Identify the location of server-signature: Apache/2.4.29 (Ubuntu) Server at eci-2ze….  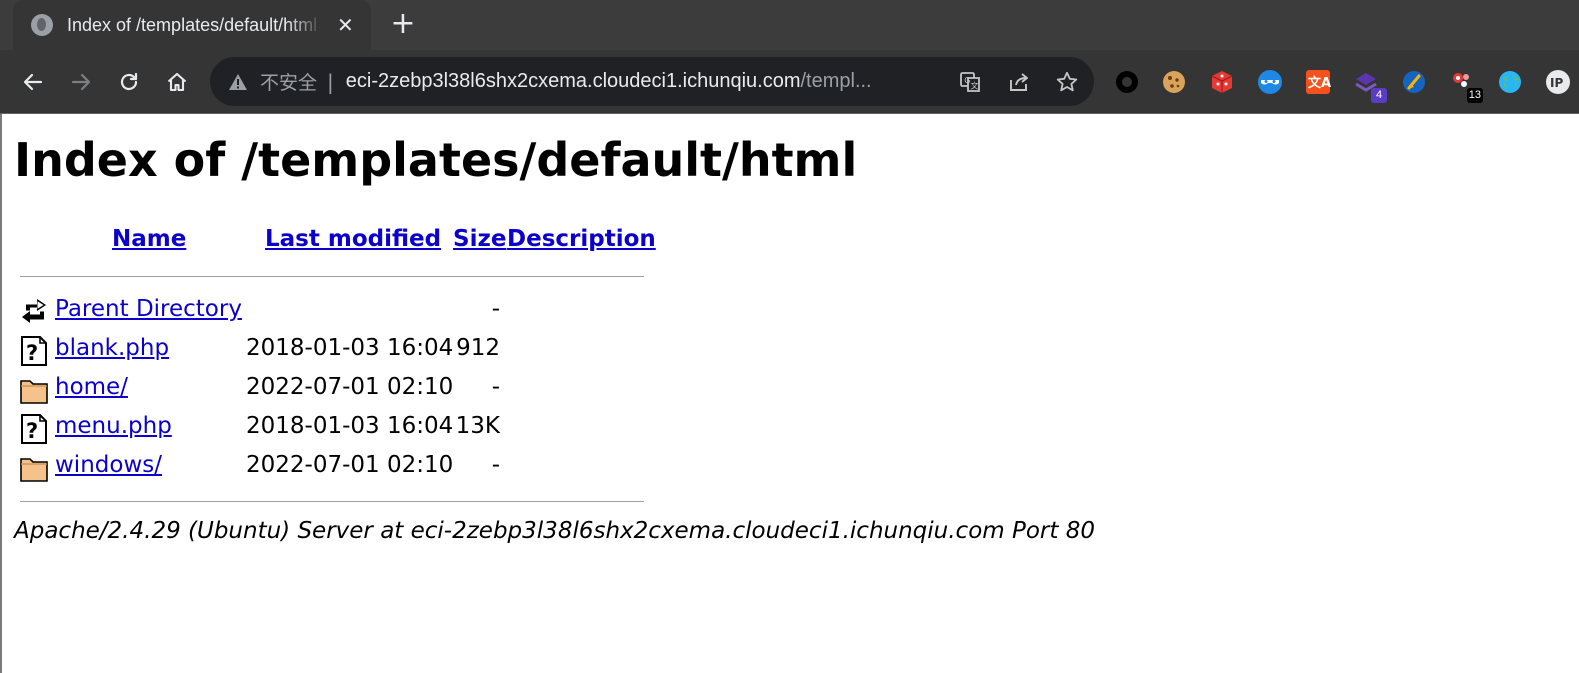
(554, 531).